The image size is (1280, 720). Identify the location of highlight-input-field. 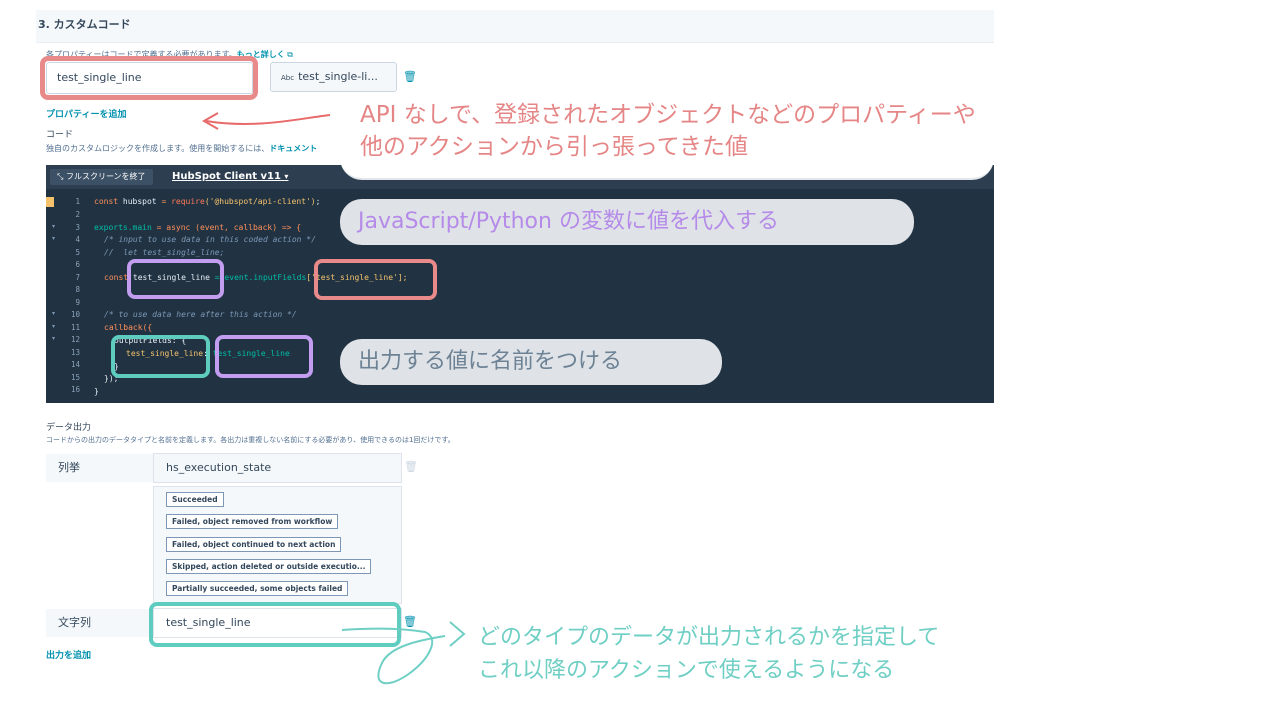
(375, 279).